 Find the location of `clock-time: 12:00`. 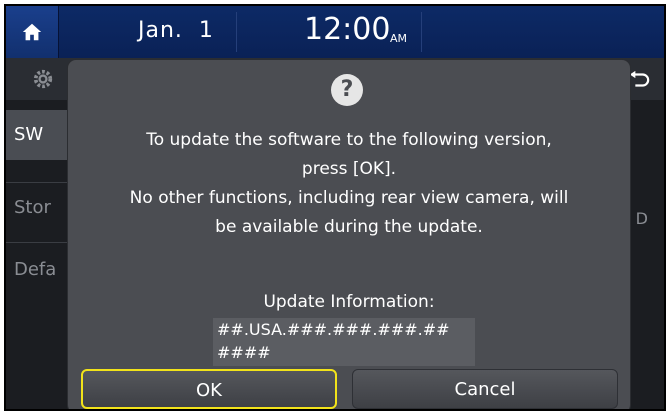

clock-time: 12:00 is located at coordinates (347, 29).